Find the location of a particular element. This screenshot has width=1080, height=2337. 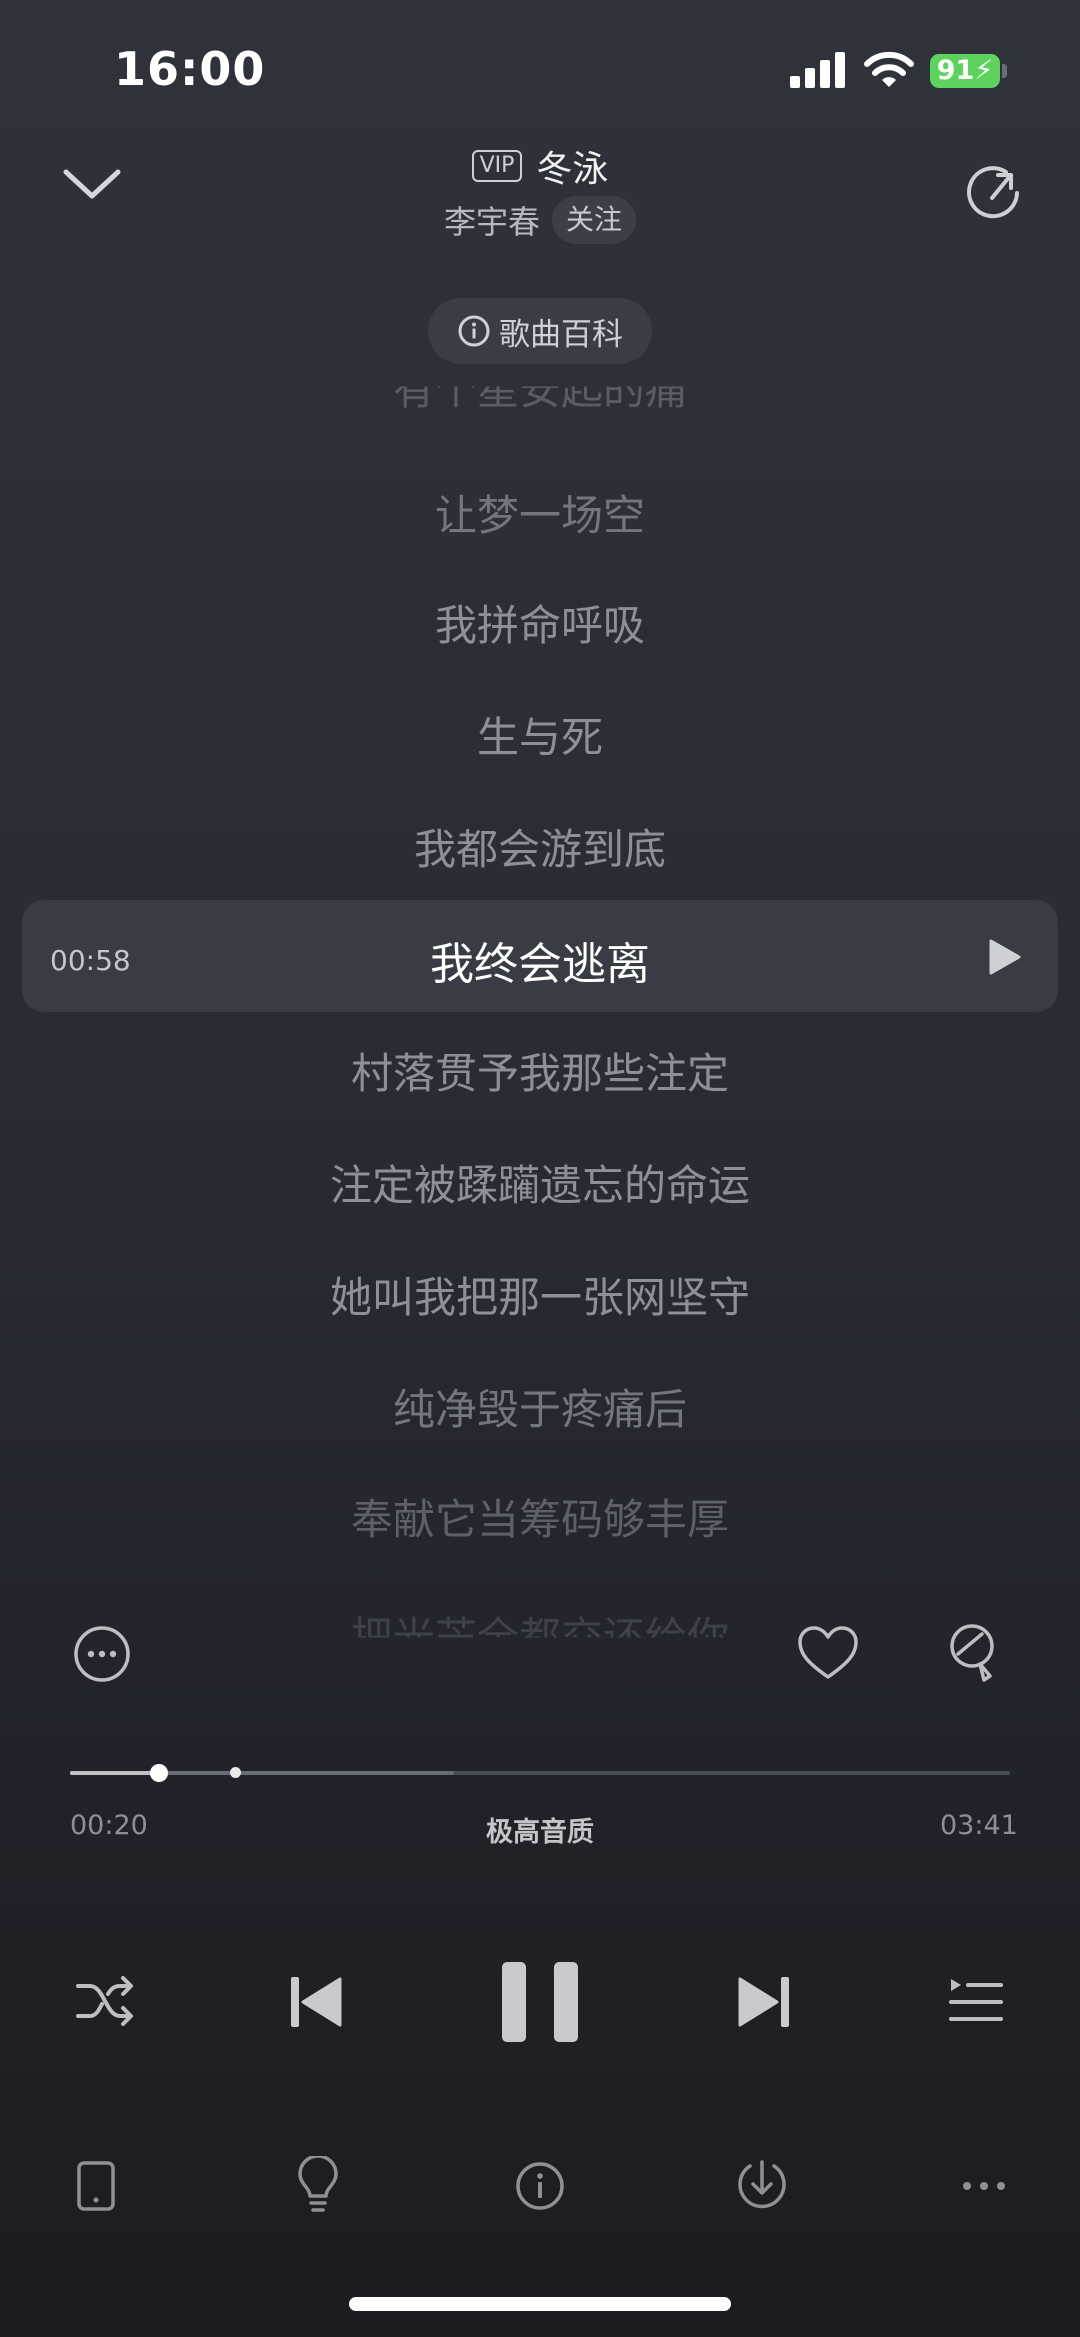

phone-device-icon is located at coordinates (96, 2186).